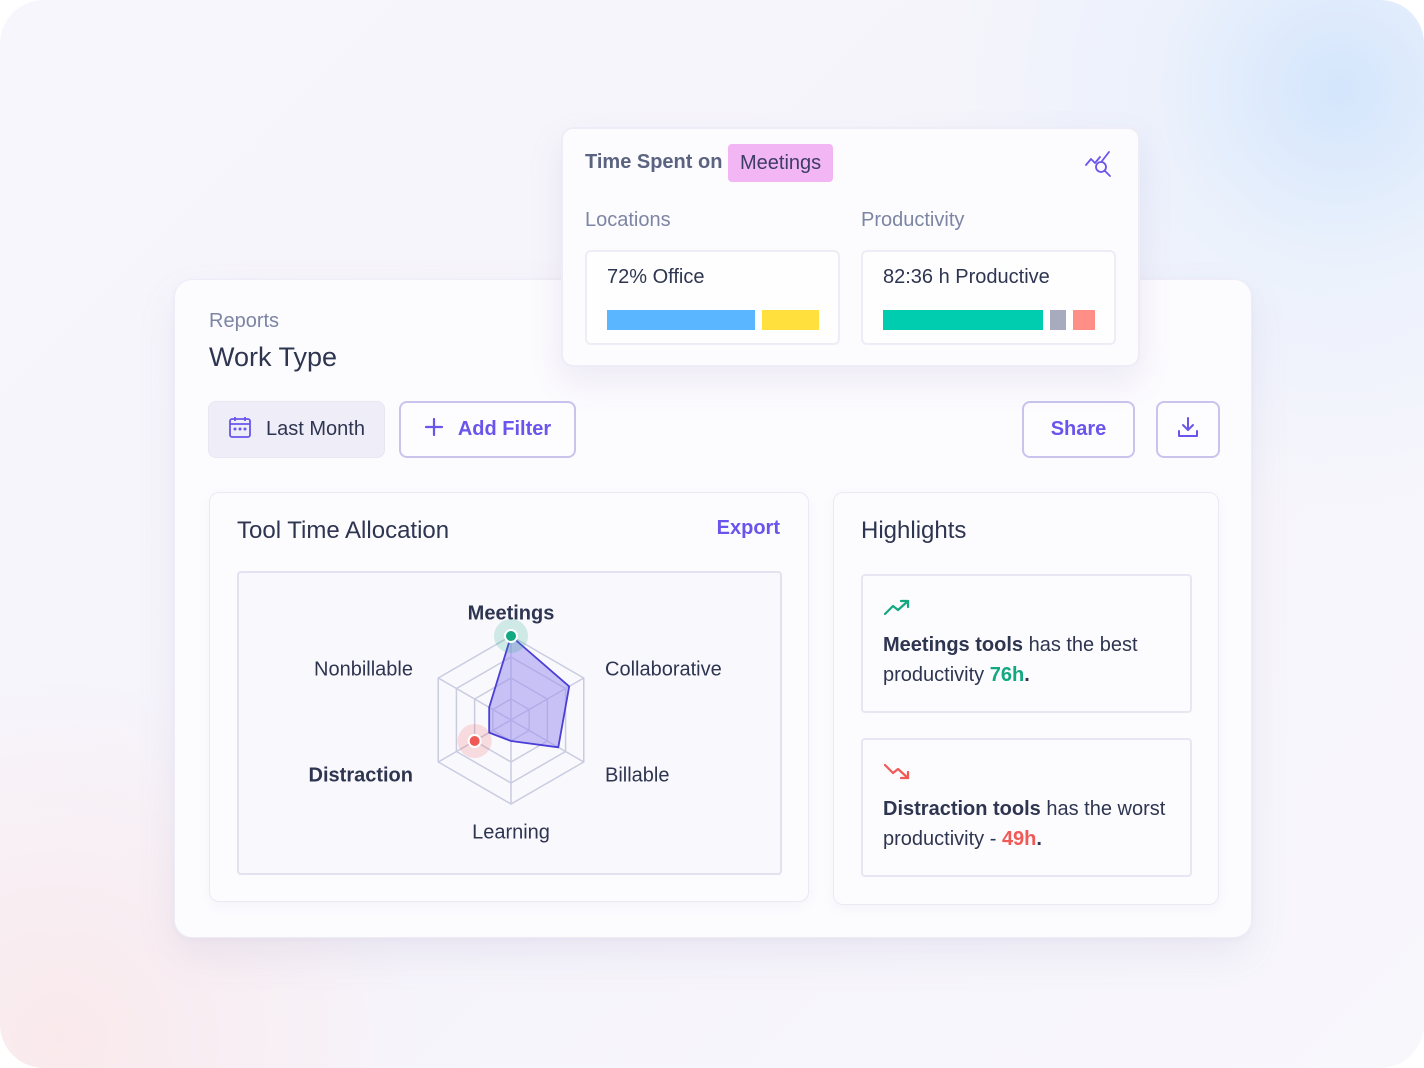 This screenshot has width=1424, height=1068. Describe the element at coordinates (361, 775) in the screenshot. I see `radar-axis-label: Distraction` at that location.